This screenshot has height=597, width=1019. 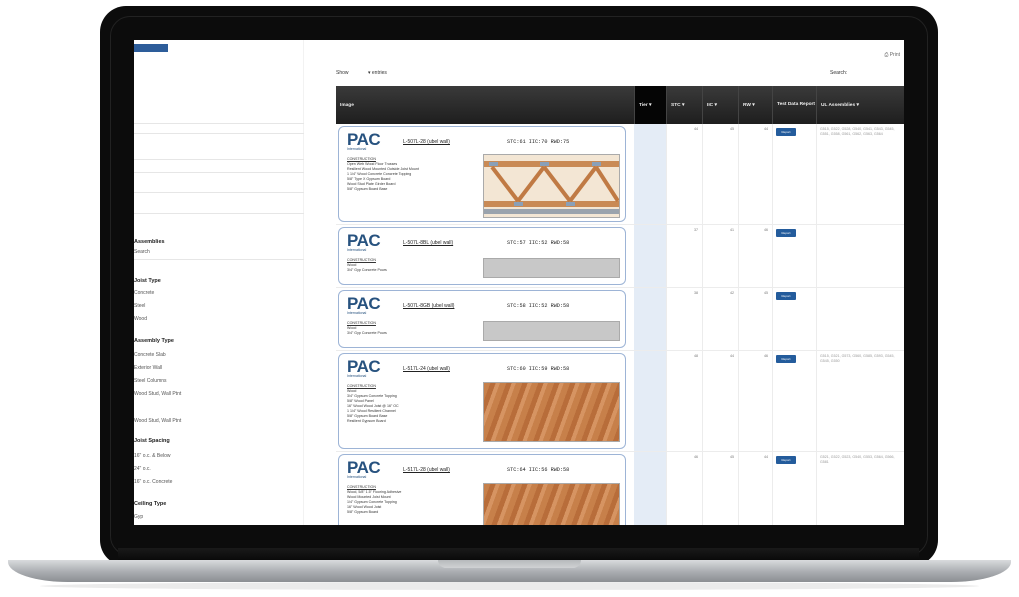 What do you see at coordinates (766, 293) in the screenshot?
I see `rw-value: 45` at bounding box center [766, 293].